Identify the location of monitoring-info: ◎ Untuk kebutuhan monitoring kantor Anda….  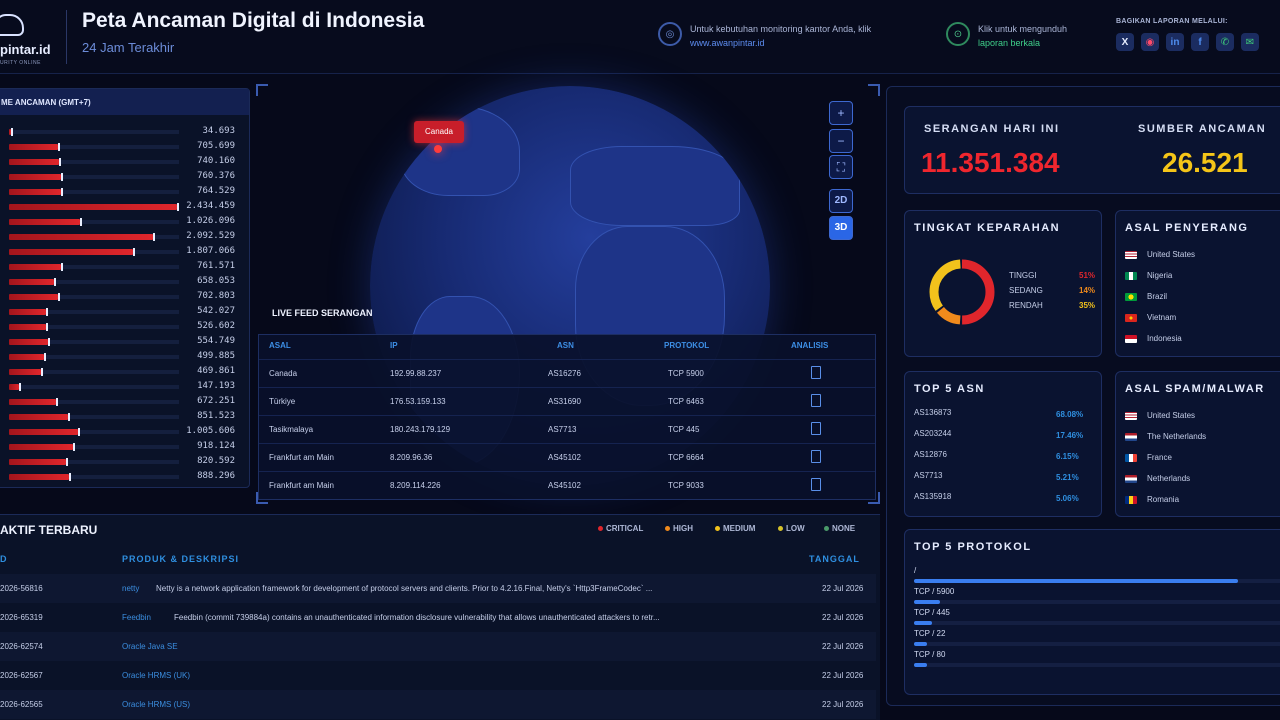
(764, 36).